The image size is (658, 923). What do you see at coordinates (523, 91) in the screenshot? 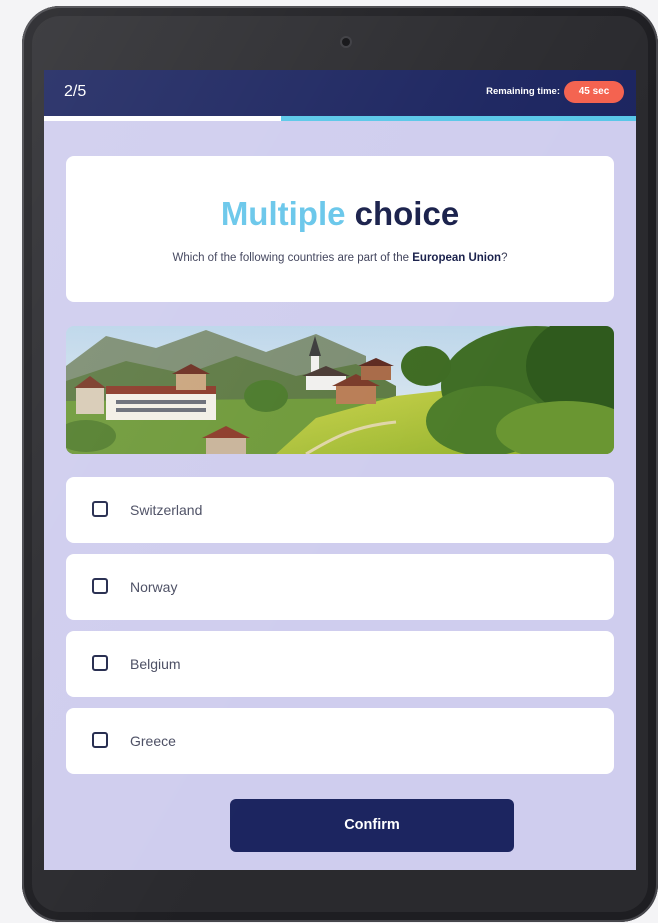
I see `remaining-time-label: Remaining time:` at bounding box center [523, 91].